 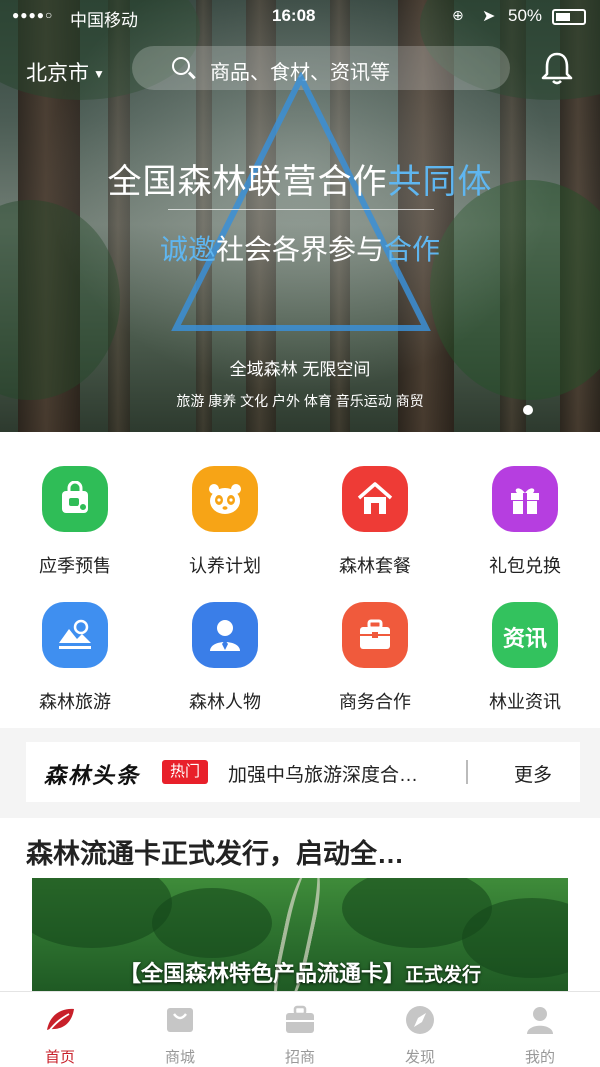 What do you see at coordinates (419, 1057) in the screenshot?
I see `tab-label: 发现` at bounding box center [419, 1057].